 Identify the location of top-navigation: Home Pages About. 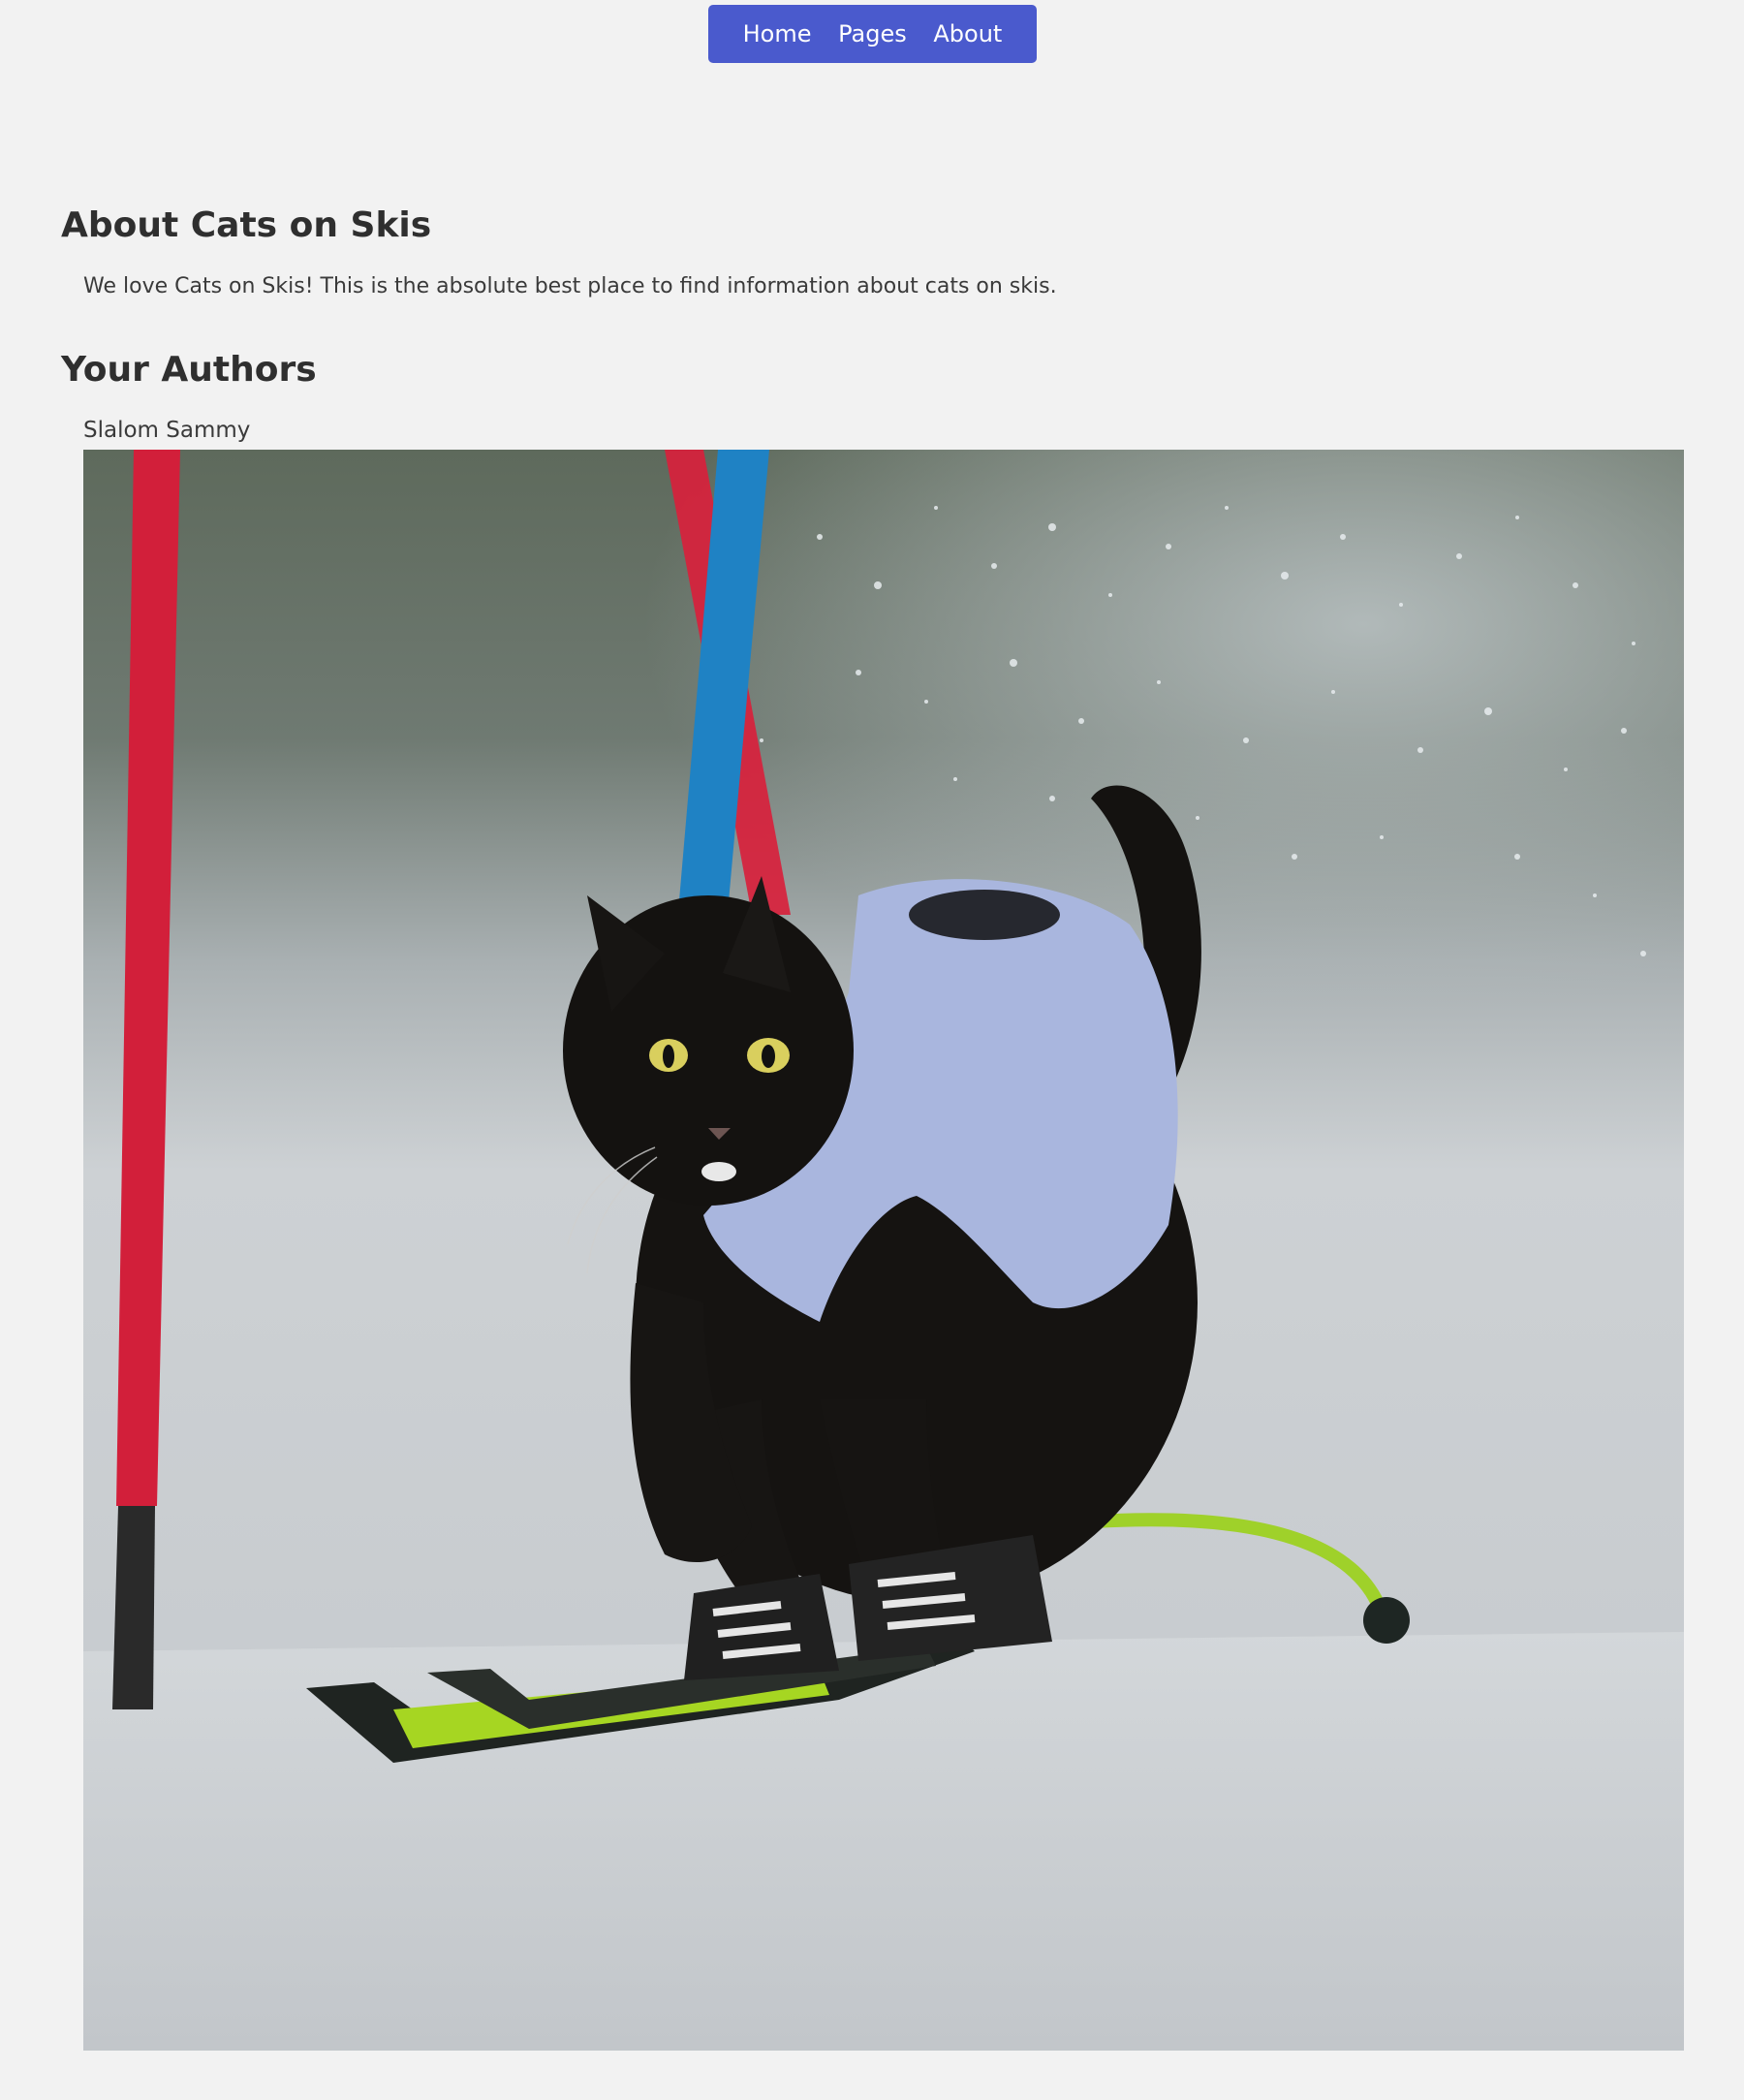
(872, 34).